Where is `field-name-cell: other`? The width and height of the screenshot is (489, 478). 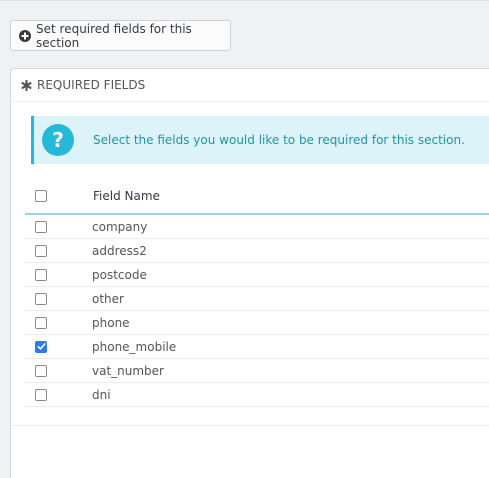
field-name-cell: other is located at coordinates (108, 298).